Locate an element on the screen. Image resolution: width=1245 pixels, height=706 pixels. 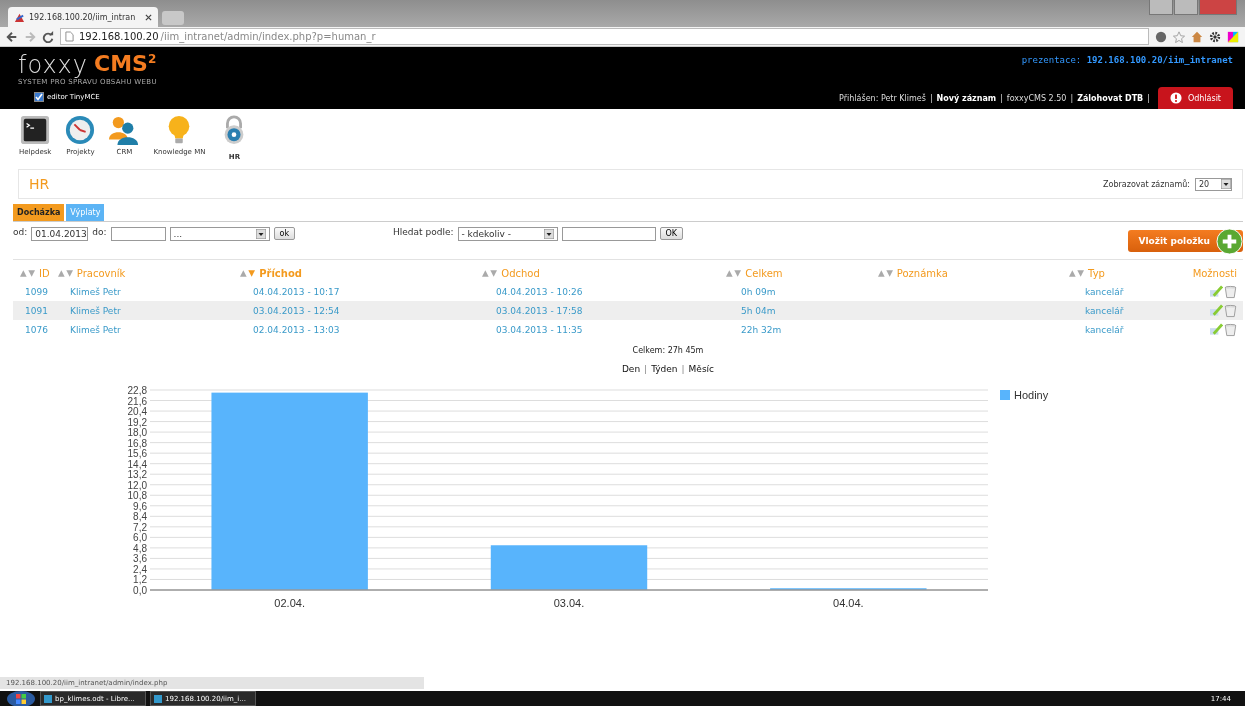
logo: foxxy CMS$^{2}$ is located at coordinates (87, 65).